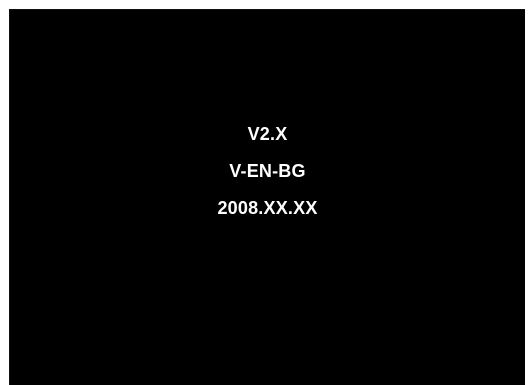  Describe the element at coordinates (267, 208) in the screenshot. I see `build-date-label: 2008.XX.XX` at that location.